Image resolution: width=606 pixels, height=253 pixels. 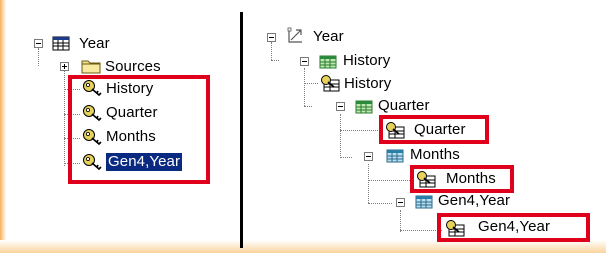 What do you see at coordinates (367, 84) in the screenshot?
I see `tree-node-history-key: History` at bounding box center [367, 84].